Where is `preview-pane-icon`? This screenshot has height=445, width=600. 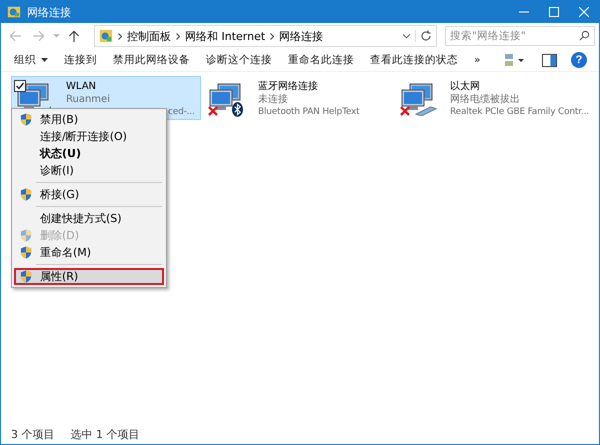 preview-pane-icon is located at coordinates (549, 60).